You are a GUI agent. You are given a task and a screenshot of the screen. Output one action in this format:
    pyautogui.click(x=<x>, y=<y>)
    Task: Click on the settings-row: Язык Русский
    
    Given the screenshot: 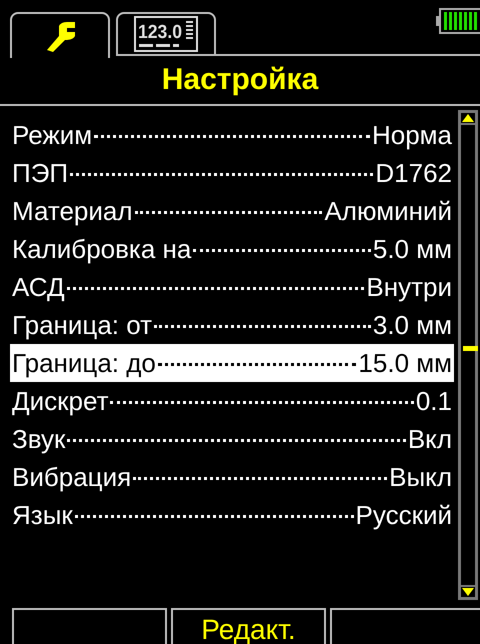 What is the action you would take?
    pyautogui.click(x=232, y=515)
    